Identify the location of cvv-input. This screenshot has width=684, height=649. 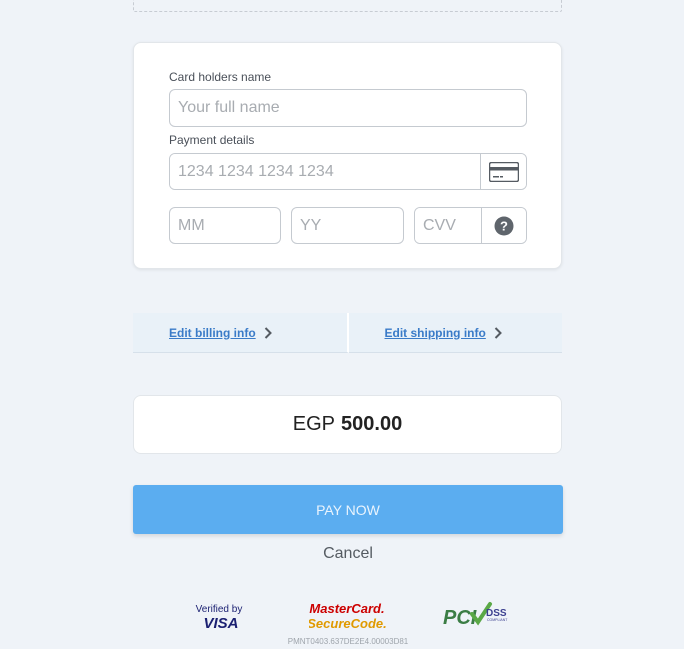
(448, 225).